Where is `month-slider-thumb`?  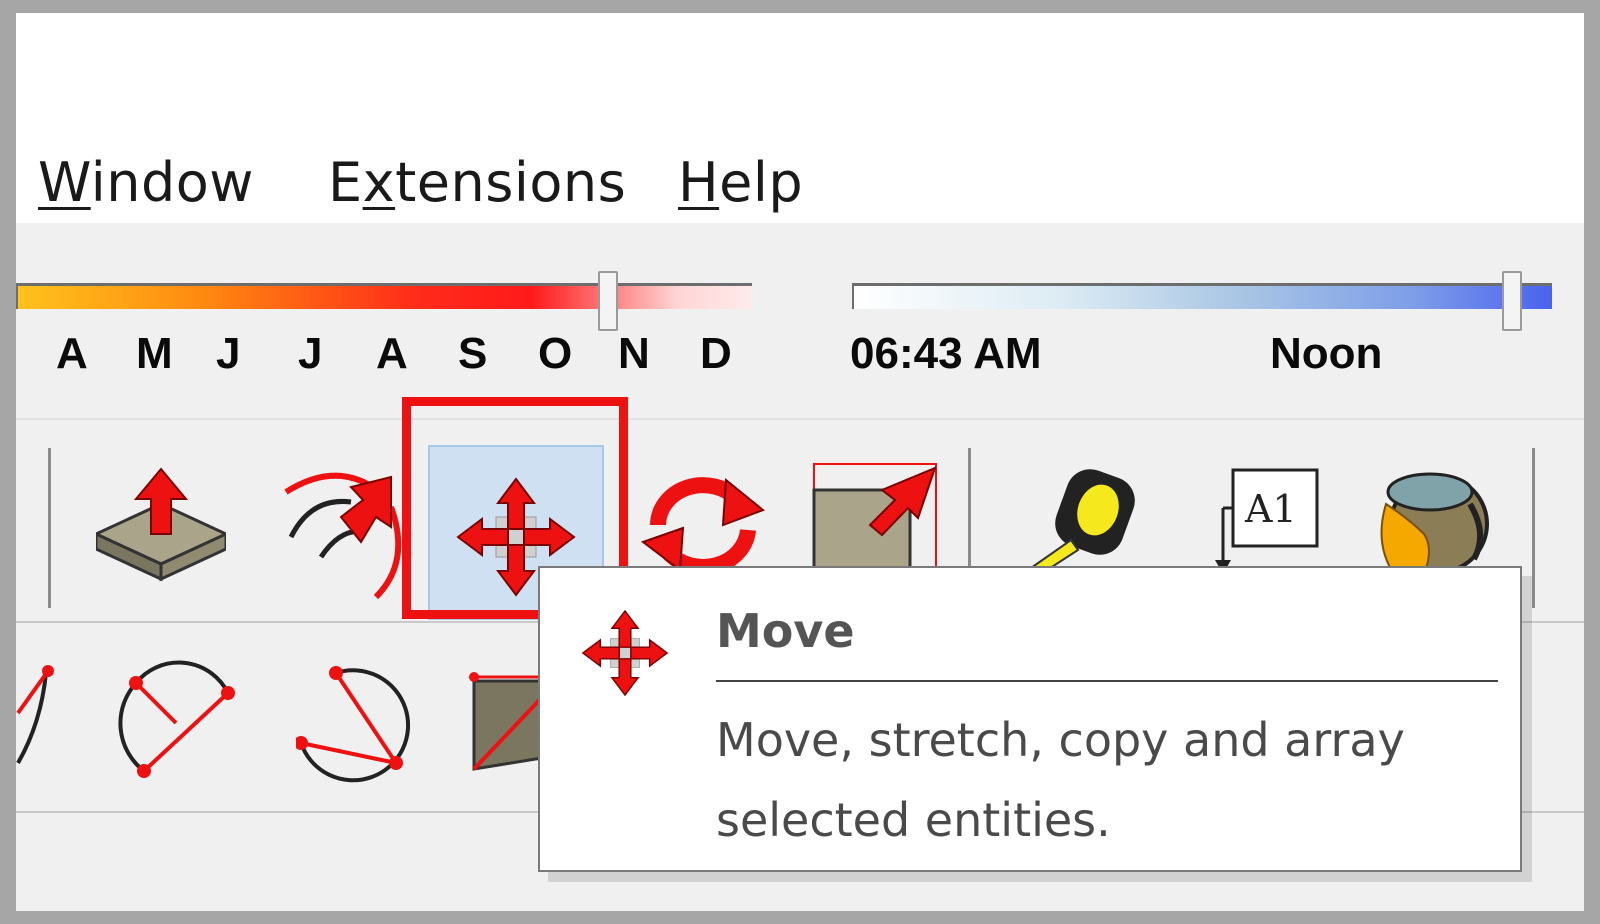 month-slider-thumb is located at coordinates (608, 301).